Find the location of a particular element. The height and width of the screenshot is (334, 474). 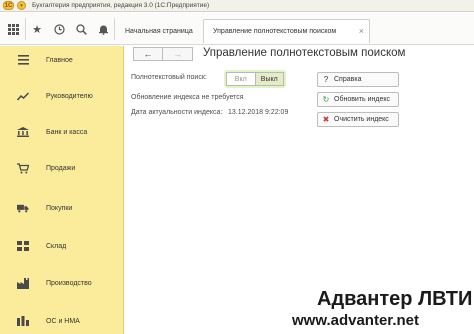

sidebar-item-warehouse: Склад is located at coordinates (62, 246).